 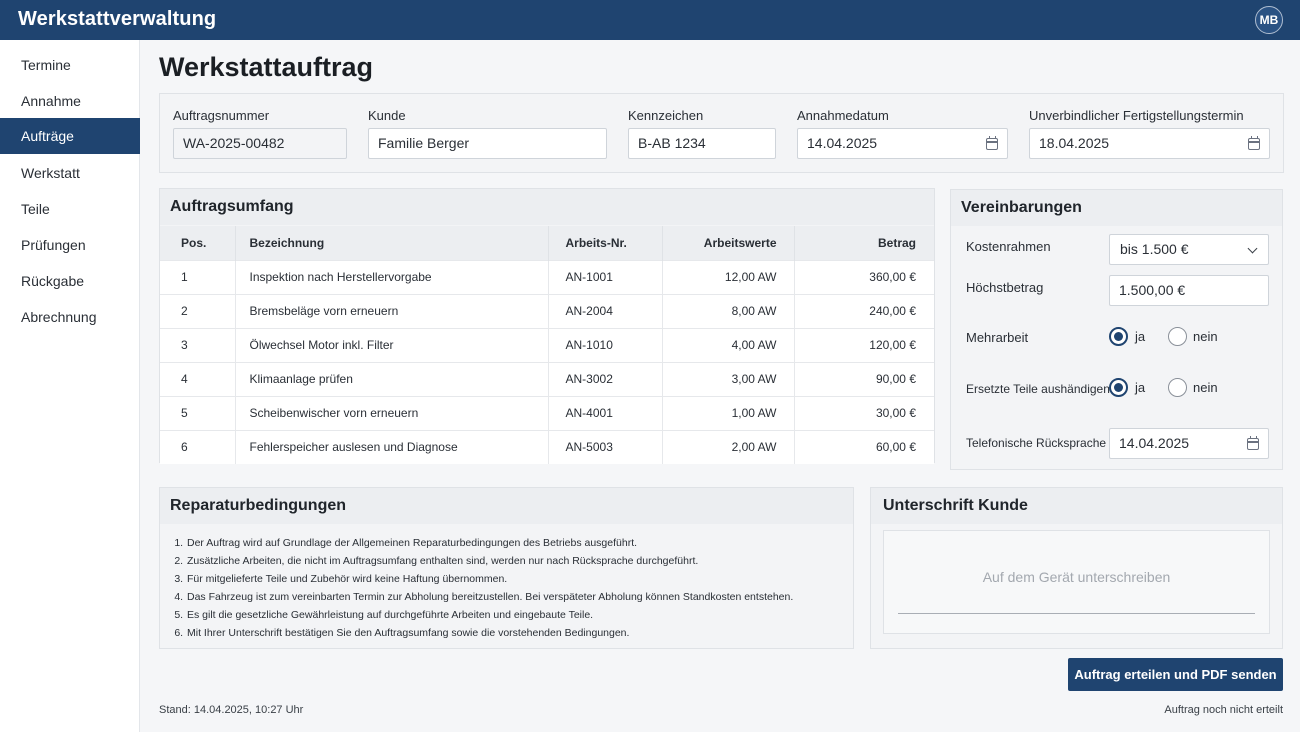 What do you see at coordinates (864, 412) in the screenshot?
I see `cell-amount: 30,00 €` at bounding box center [864, 412].